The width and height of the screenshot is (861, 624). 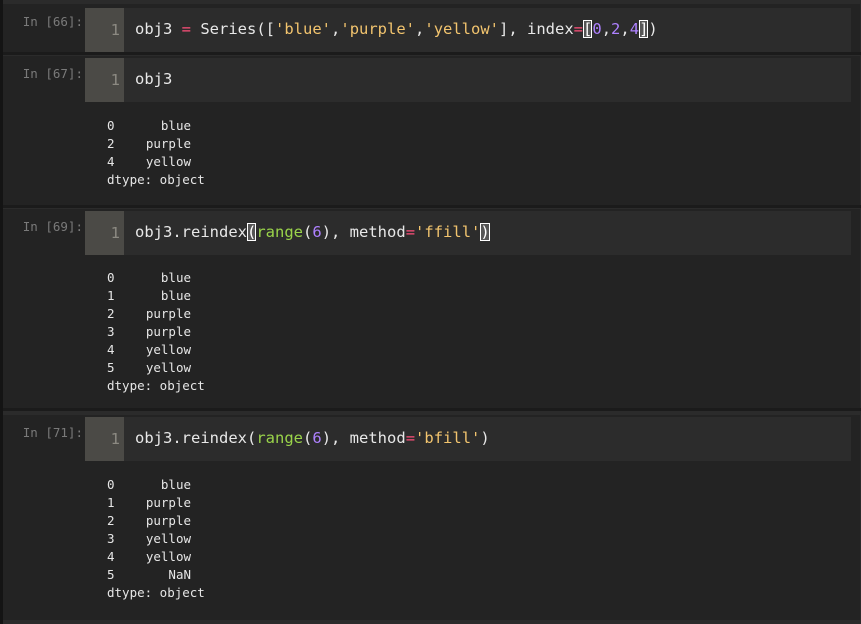 I want to click on output-index: 3, so click(x=111, y=538).